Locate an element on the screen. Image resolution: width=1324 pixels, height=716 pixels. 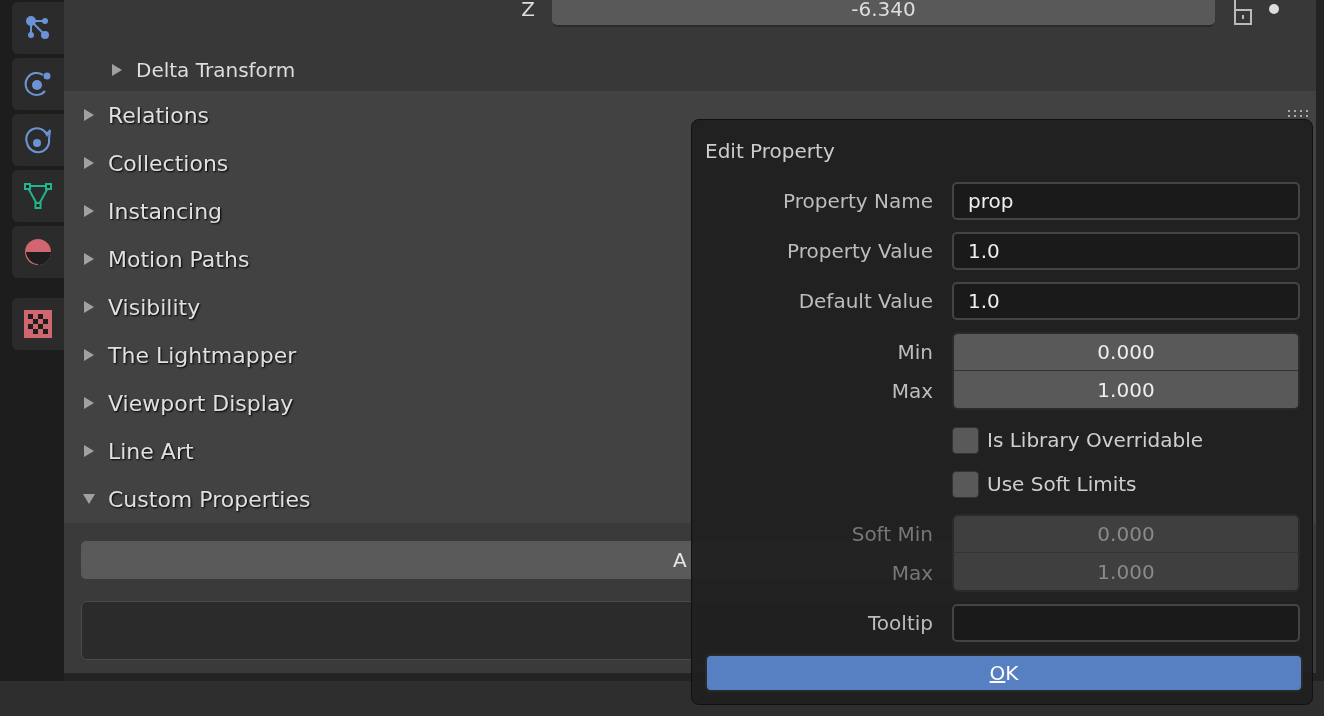
field-label: Property Name is located at coordinates (857, 201).